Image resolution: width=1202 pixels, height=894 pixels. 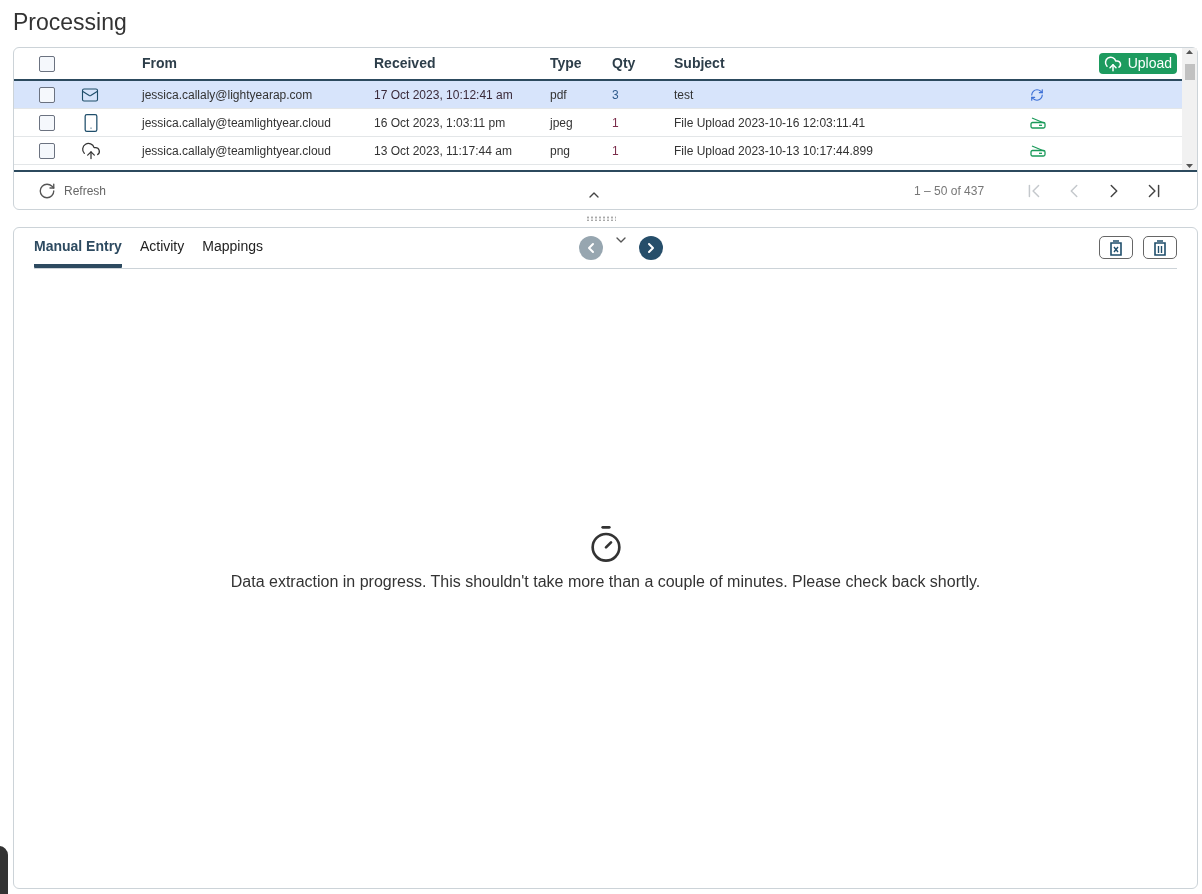 What do you see at coordinates (72, 190) in the screenshot?
I see `refresh-button: Refresh` at bounding box center [72, 190].